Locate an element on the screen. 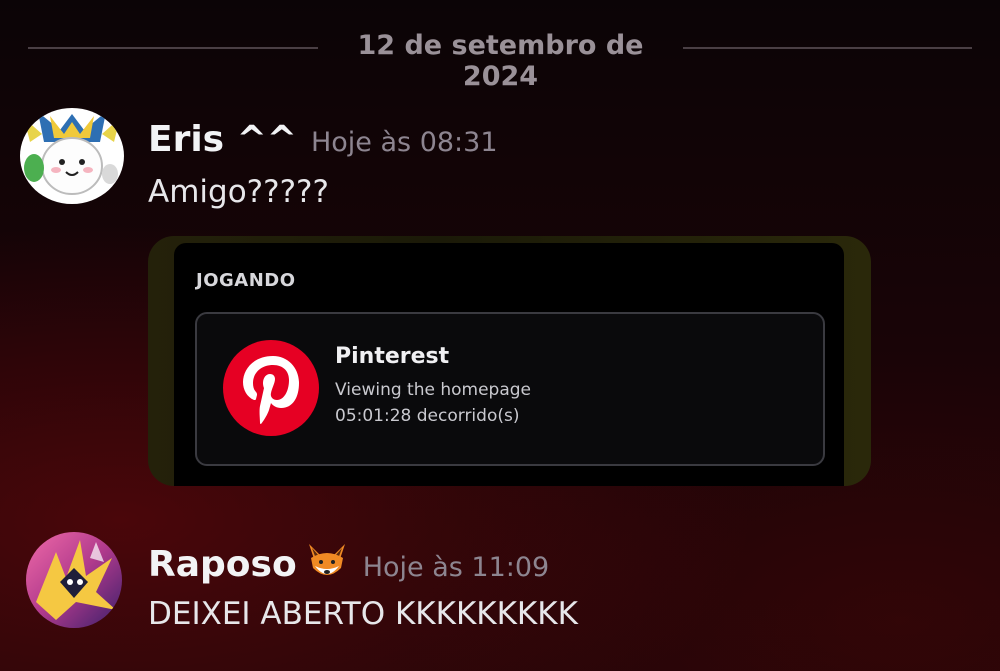 The width and height of the screenshot is (1000, 671). message-text: Amigo????? is located at coordinates (238, 192).